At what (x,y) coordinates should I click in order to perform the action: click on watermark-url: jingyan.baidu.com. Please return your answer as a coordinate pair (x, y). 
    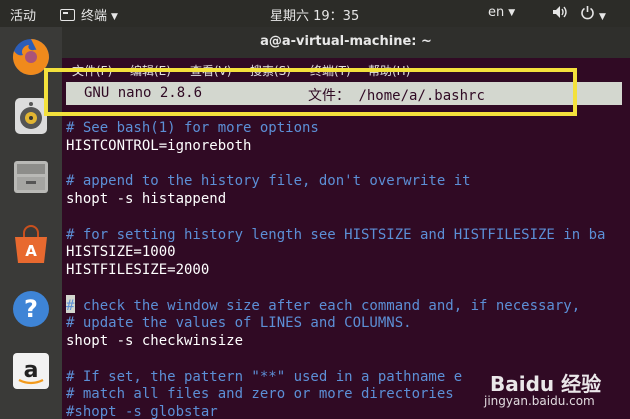
    Looking at the image, I should click on (539, 401).